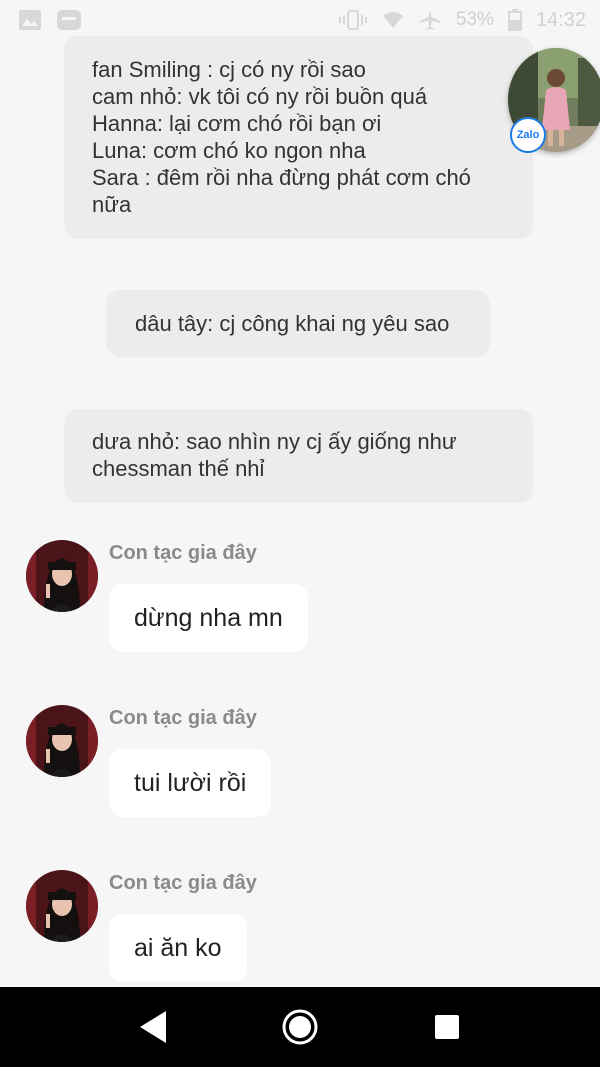 This screenshot has height=1067, width=600. I want to click on vibrate-icon, so click(353, 20).